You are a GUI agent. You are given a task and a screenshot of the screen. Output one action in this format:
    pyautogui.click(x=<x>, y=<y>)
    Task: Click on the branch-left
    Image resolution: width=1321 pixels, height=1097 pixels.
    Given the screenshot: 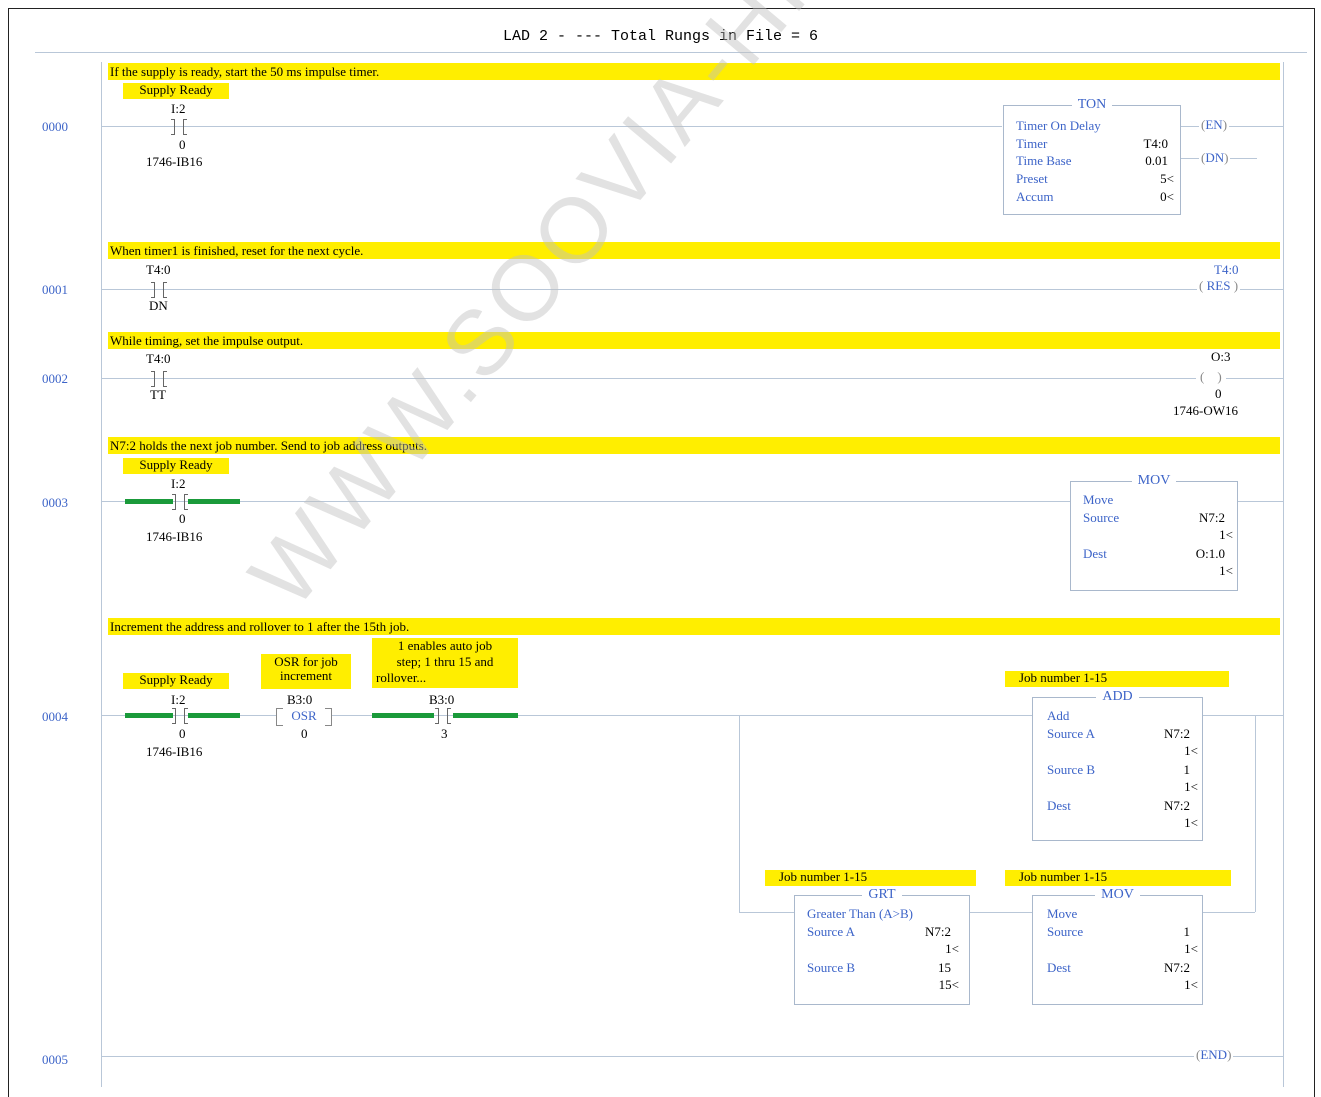 What is the action you would take?
    pyautogui.click(x=739, y=813)
    